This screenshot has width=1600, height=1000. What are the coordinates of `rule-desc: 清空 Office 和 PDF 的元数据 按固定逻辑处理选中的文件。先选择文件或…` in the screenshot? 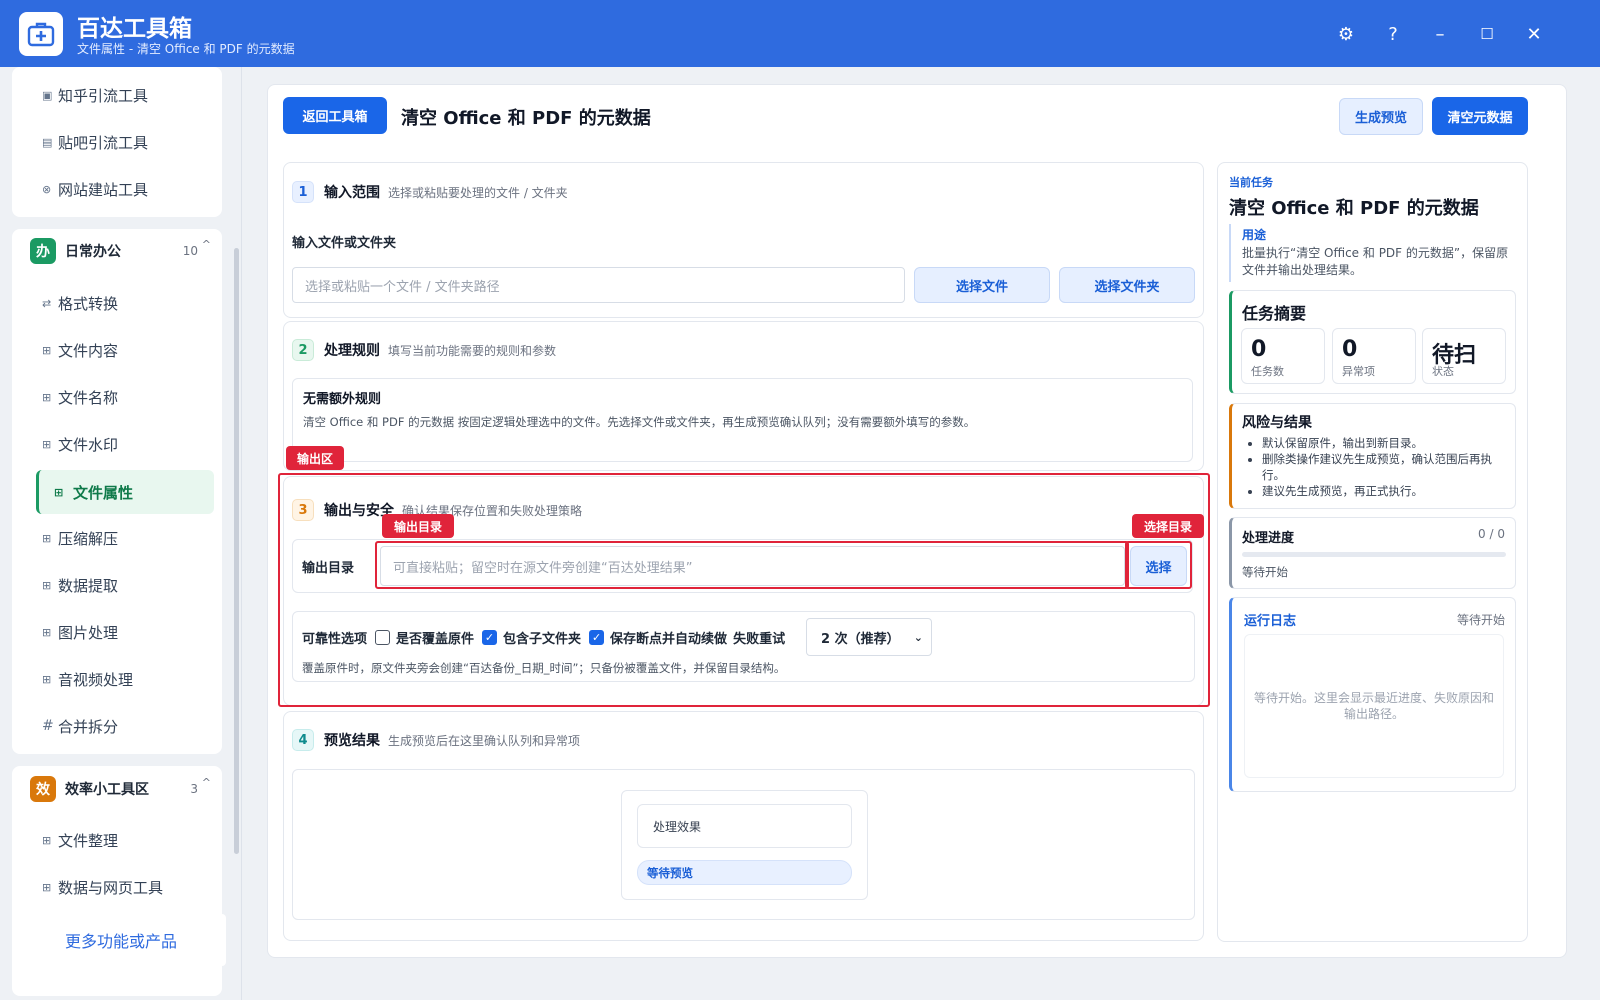 It's located at (639, 422).